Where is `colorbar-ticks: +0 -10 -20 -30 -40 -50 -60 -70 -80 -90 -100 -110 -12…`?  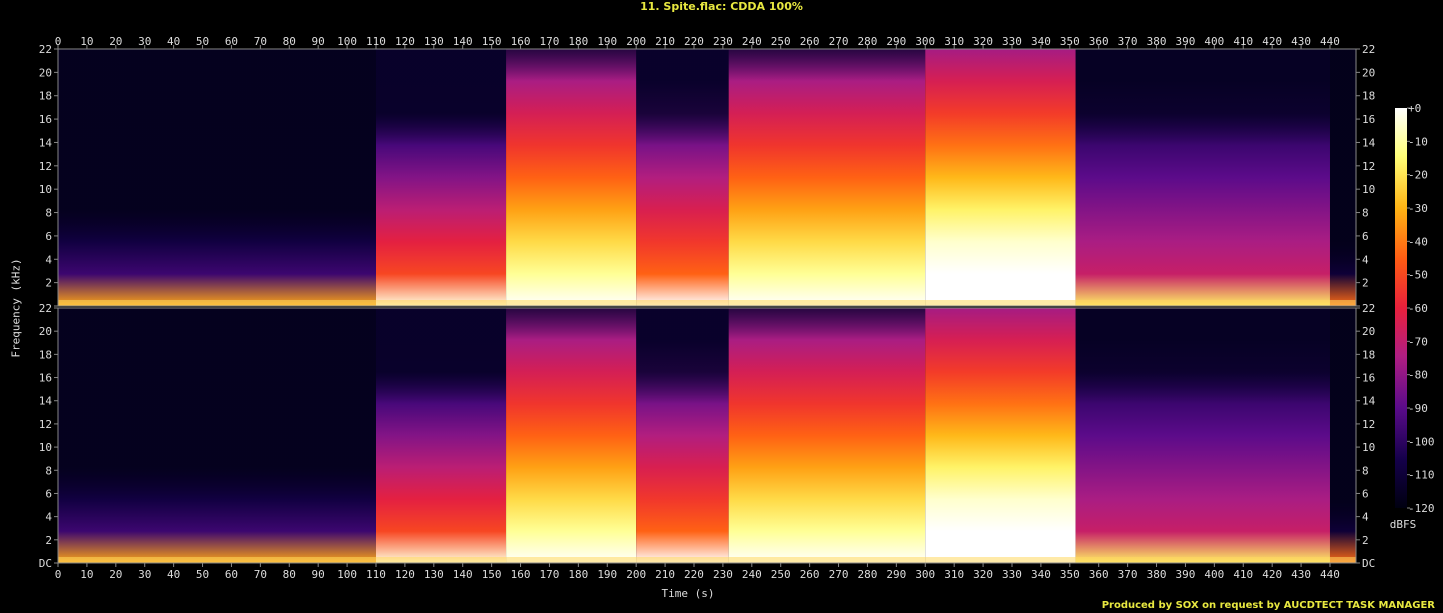
colorbar-ticks: +0 -10 -20 -30 -40 -50 -60 -70 -80 -90 -100 -110 -12… is located at coordinates (1421, 308).